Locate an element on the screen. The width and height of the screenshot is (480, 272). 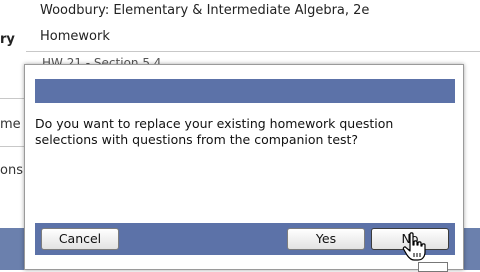
yes-button: Yes is located at coordinates (326, 239).